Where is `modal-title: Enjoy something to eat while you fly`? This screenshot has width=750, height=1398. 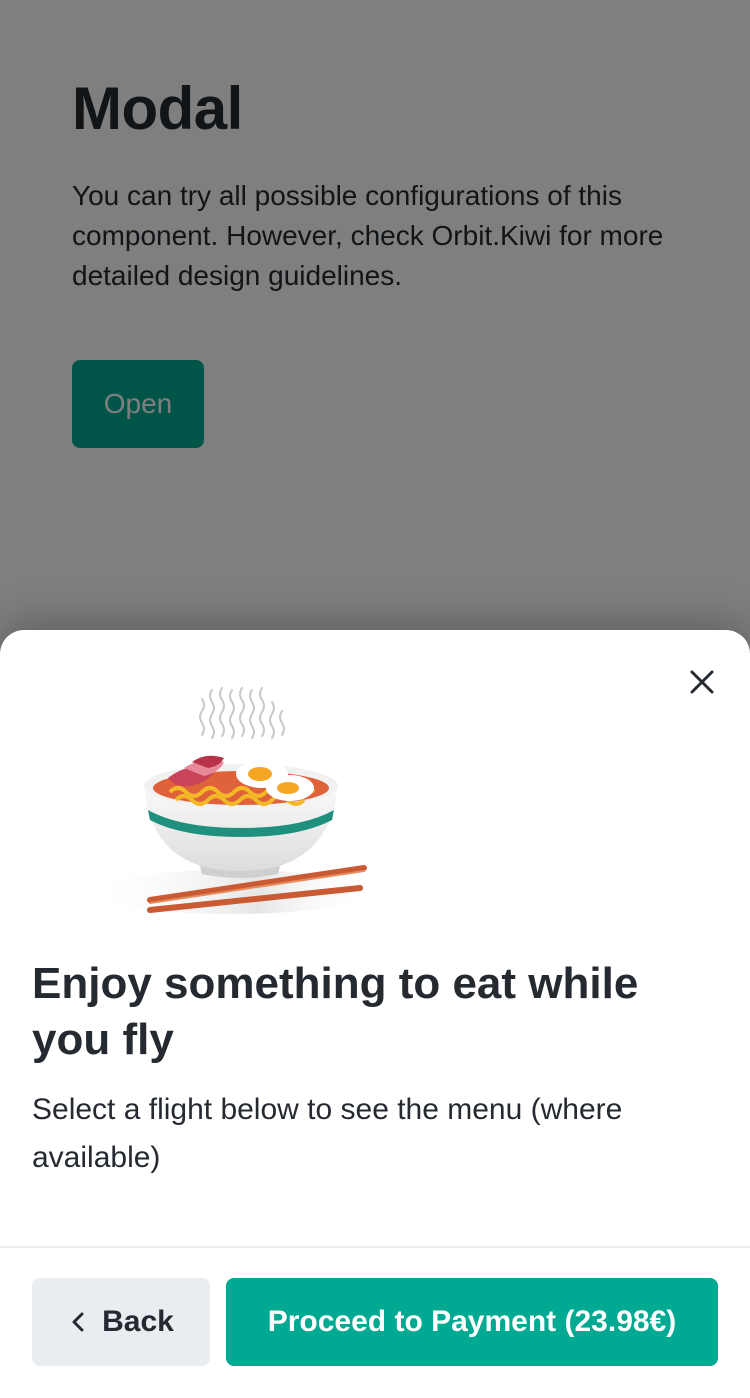 modal-title: Enjoy something to eat while you fly is located at coordinates (335, 1011).